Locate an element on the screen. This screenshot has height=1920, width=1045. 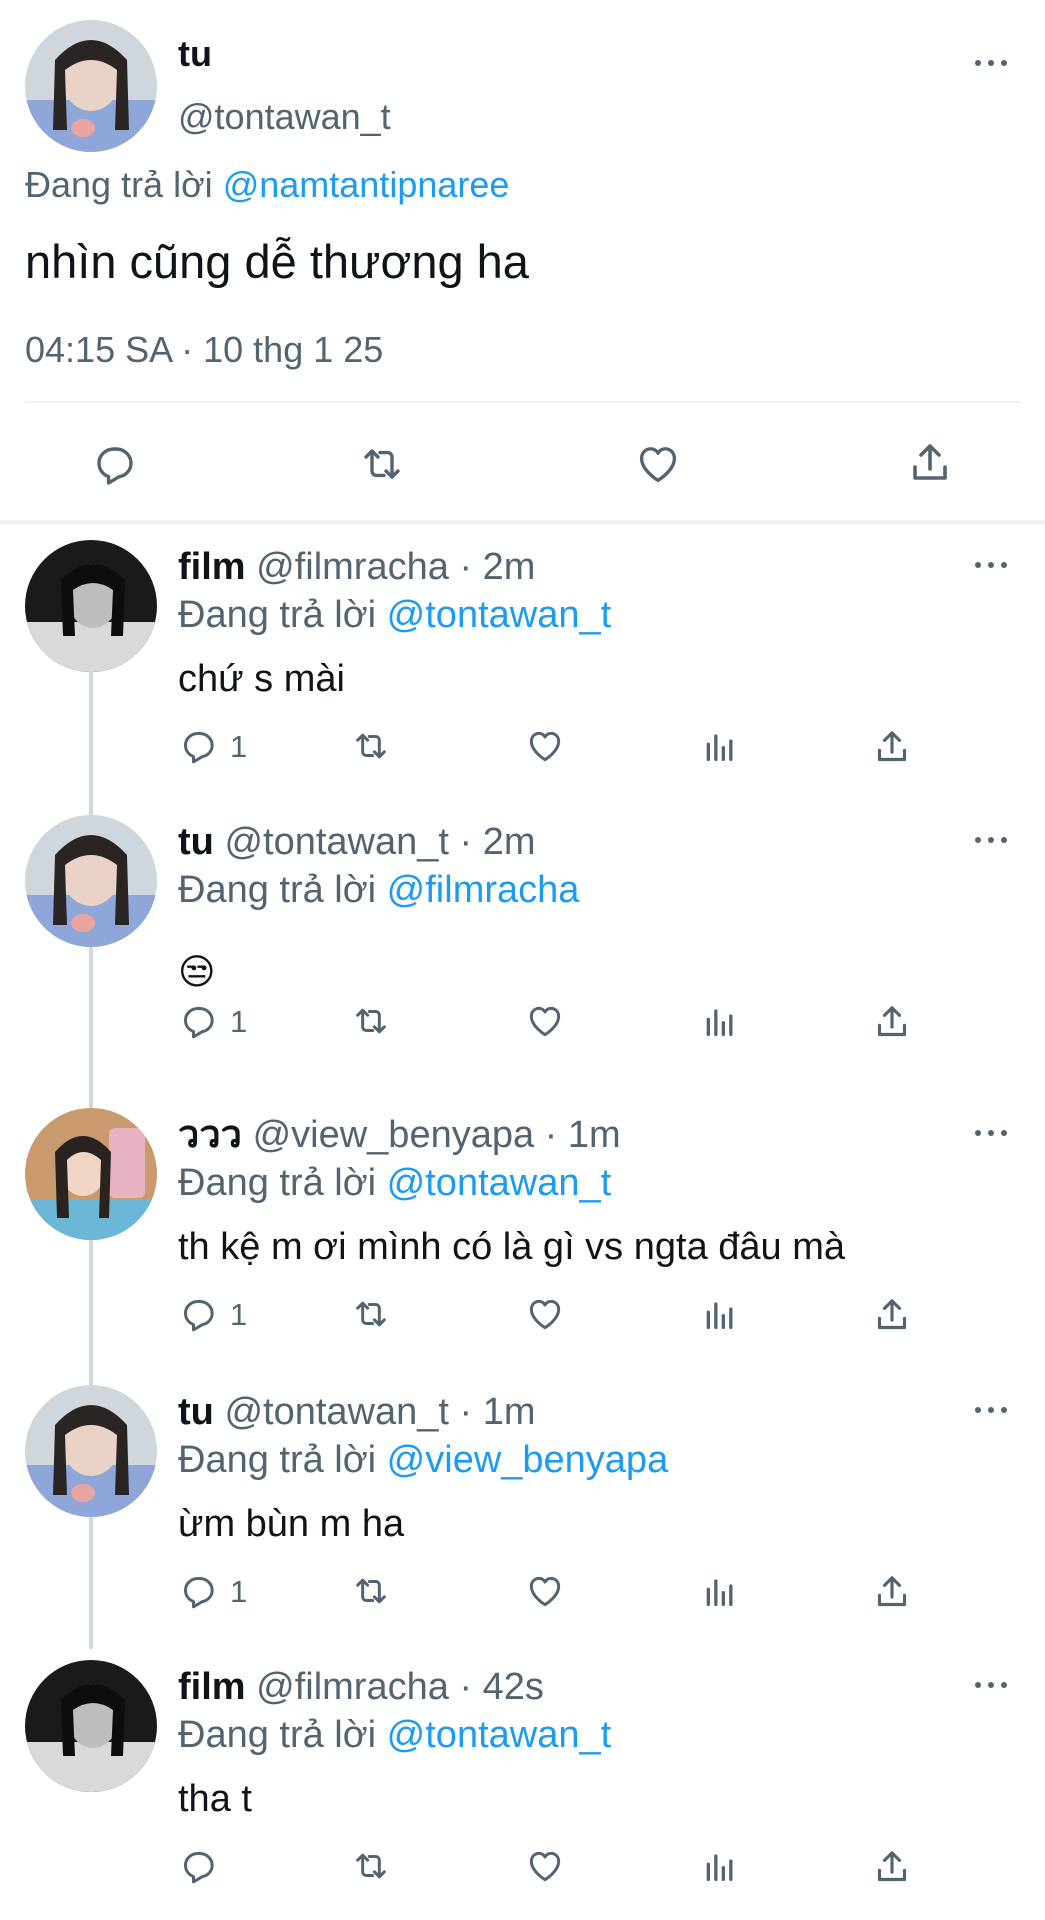
replying-to-line: Đang trả lời @filmracha is located at coordinates (378, 890).